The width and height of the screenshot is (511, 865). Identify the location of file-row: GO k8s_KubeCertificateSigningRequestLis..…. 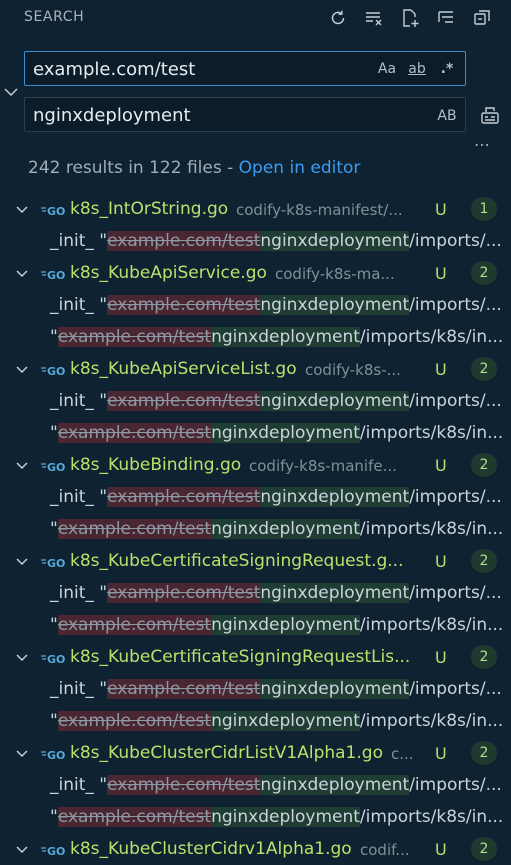
(255, 657).